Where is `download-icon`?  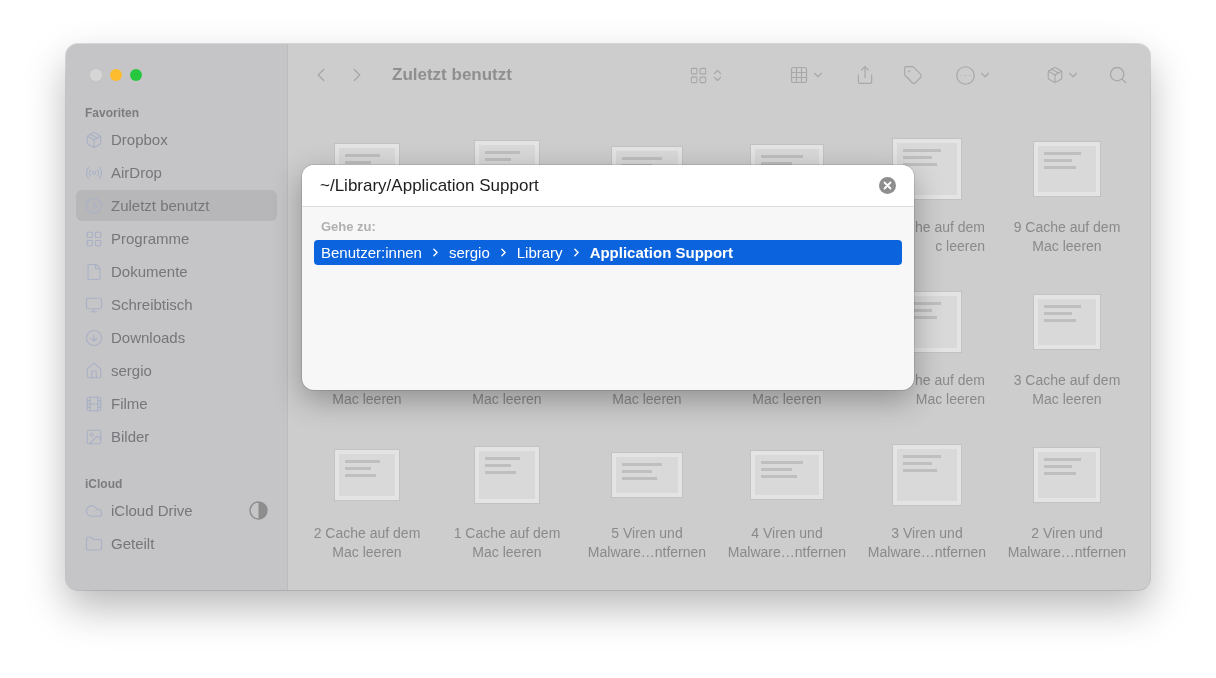 download-icon is located at coordinates (94, 337).